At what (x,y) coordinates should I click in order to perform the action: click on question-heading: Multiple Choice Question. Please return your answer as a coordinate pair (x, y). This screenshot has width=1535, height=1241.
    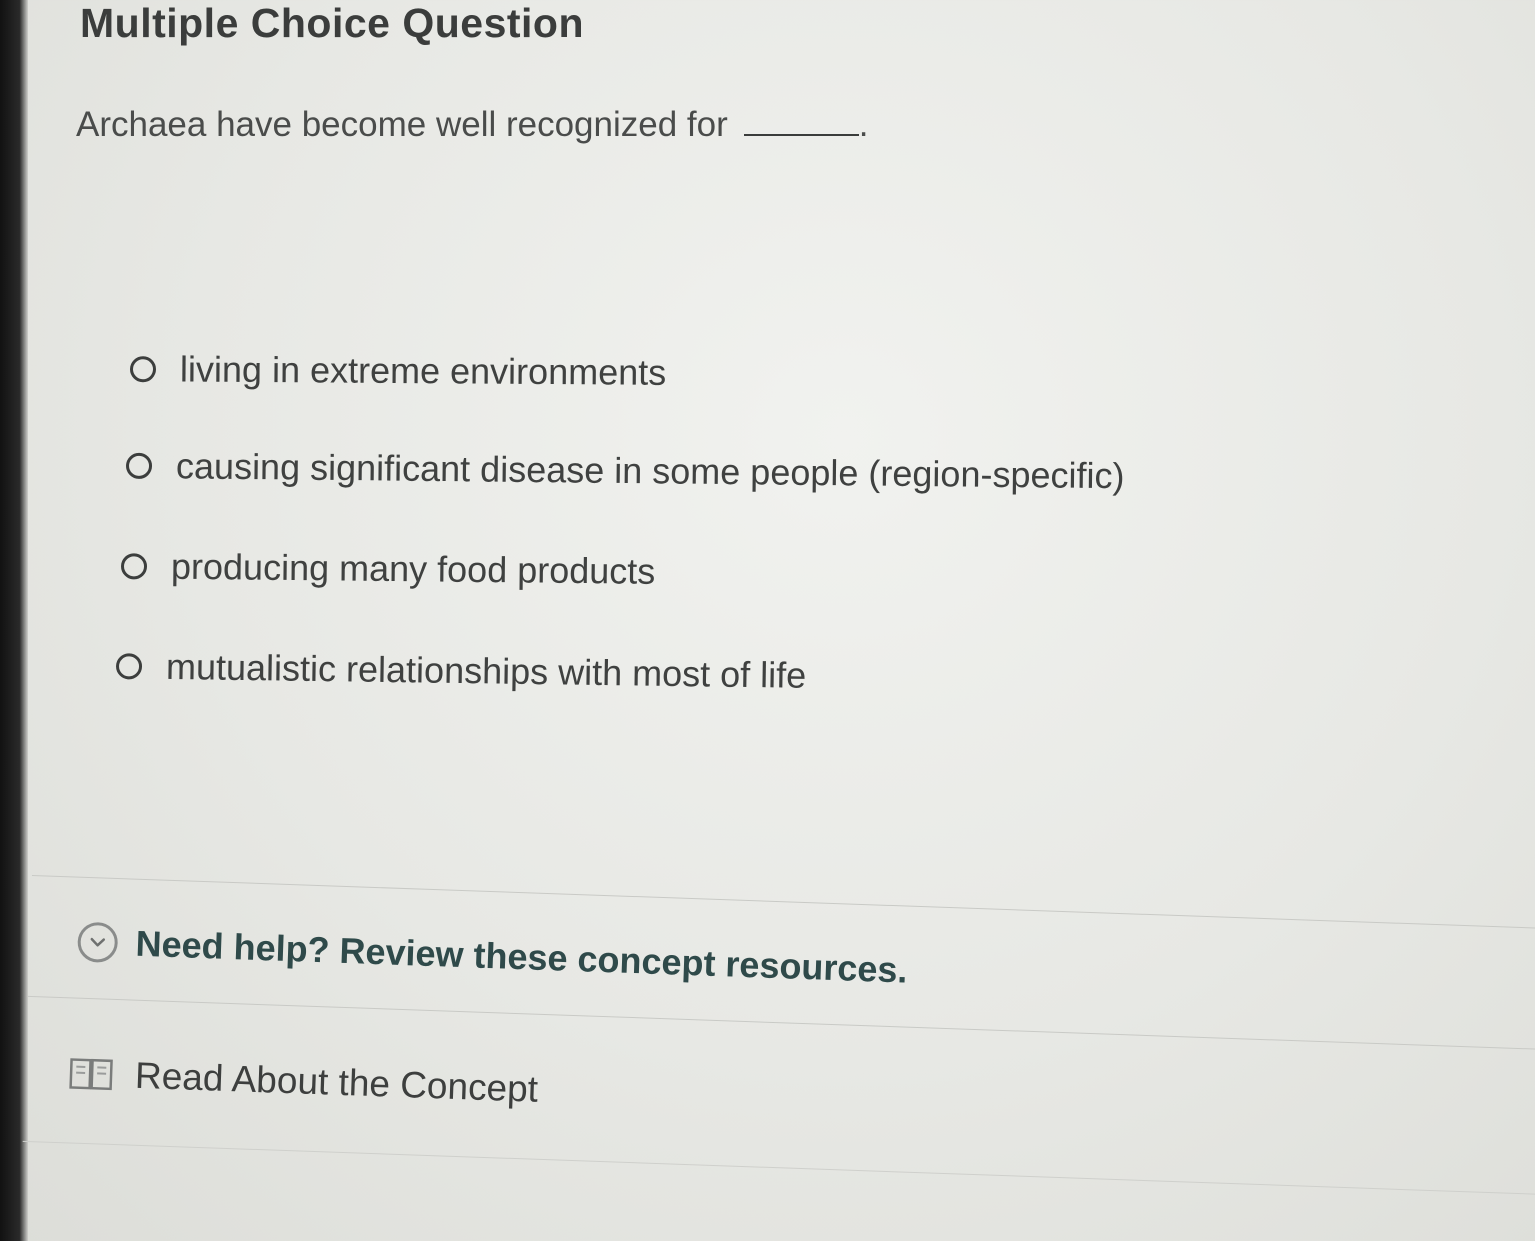
    Looking at the image, I should click on (332, 23).